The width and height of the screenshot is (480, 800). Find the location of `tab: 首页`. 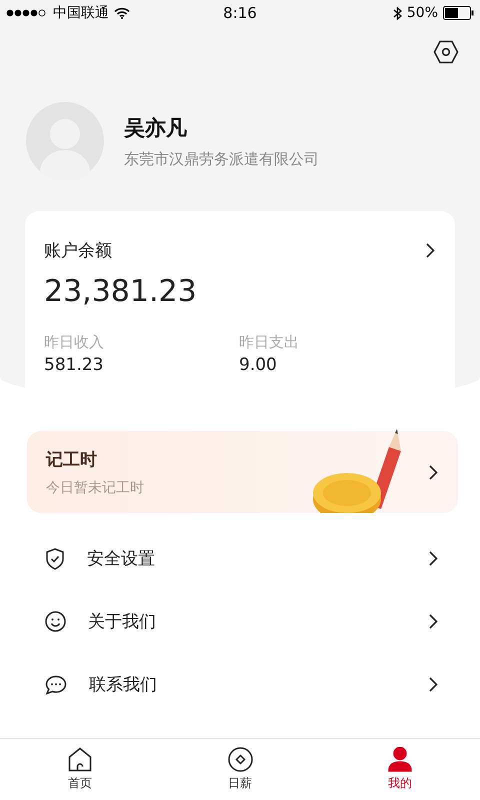

tab: 首页 is located at coordinates (80, 769).